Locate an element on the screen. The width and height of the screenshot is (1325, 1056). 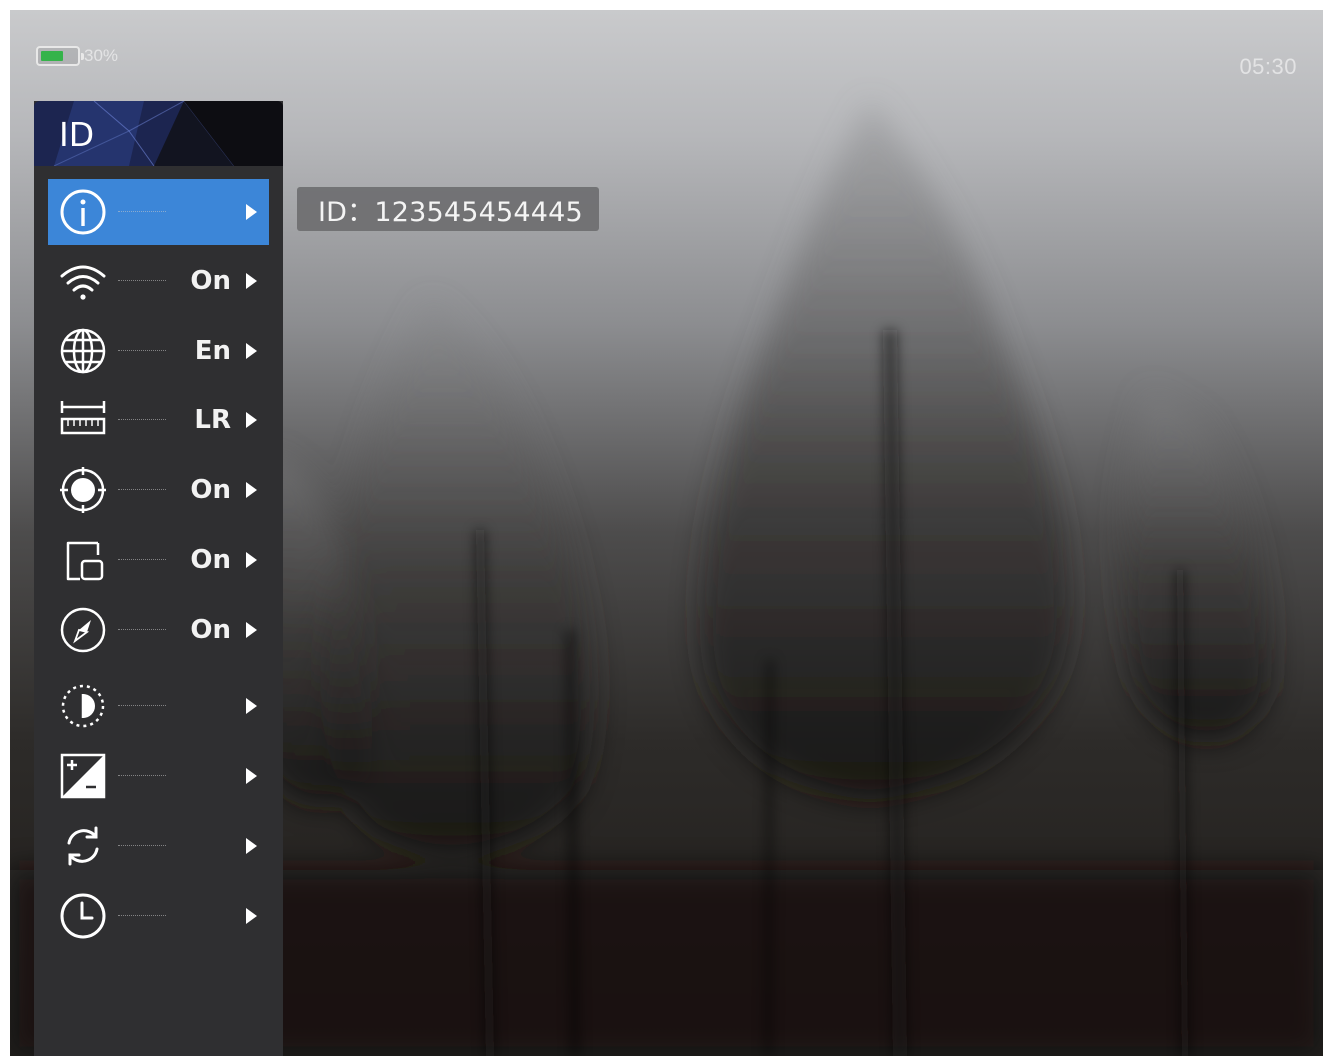
menu-item-value: En is located at coordinates (212, 351).